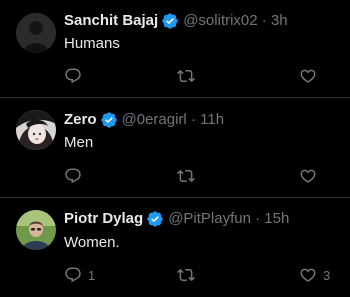 The width and height of the screenshot is (350, 297). What do you see at coordinates (279, 21) in the screenshot?
I see `timestamp: 3h` at bounding box center [279, 21].